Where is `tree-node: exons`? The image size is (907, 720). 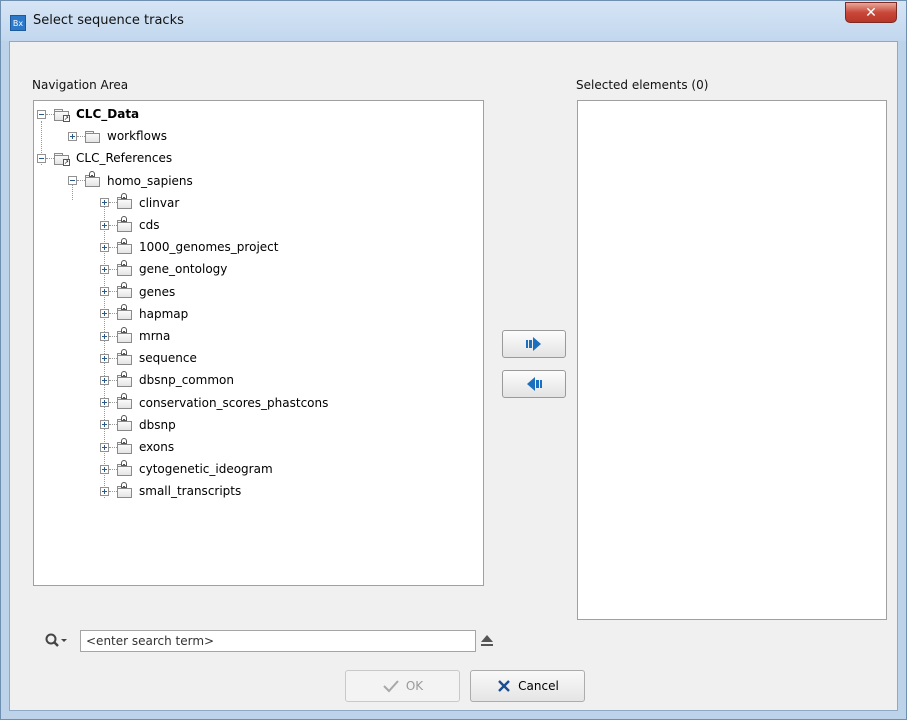 tree-node: exons is located at coordinates (137, 447).